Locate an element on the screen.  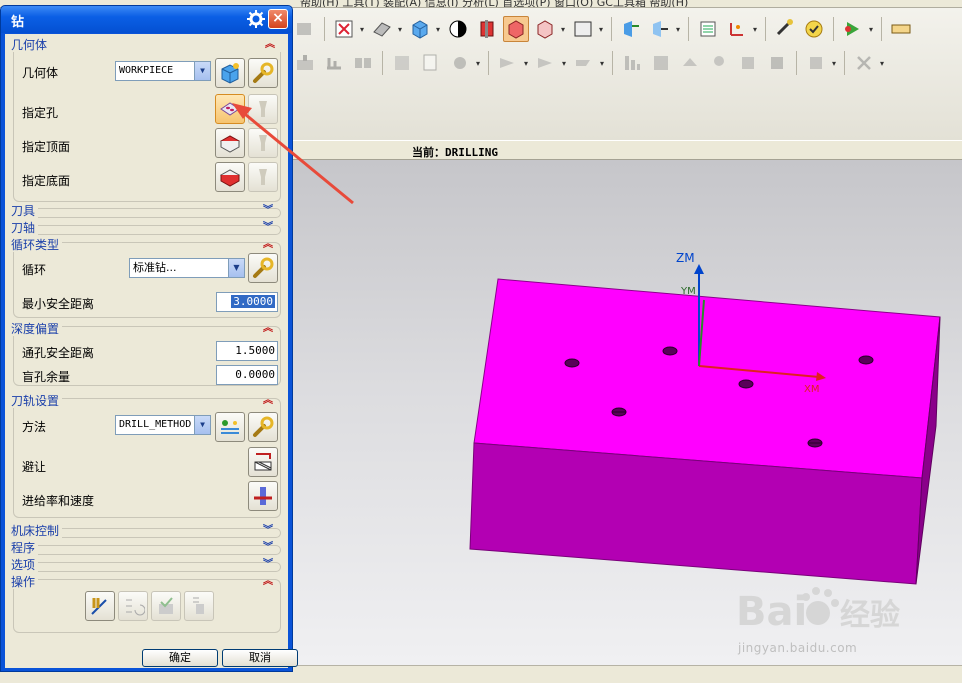
svg-text: 经验 is located at coordinates (870, 615).